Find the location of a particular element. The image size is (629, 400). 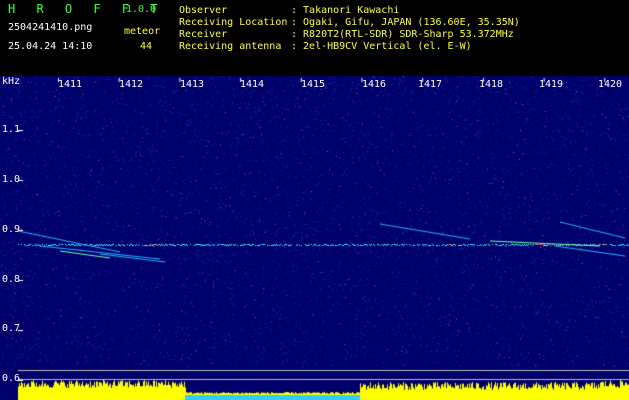

observer-value: : Takanori Kawachi is located at coordinates (345, 10).